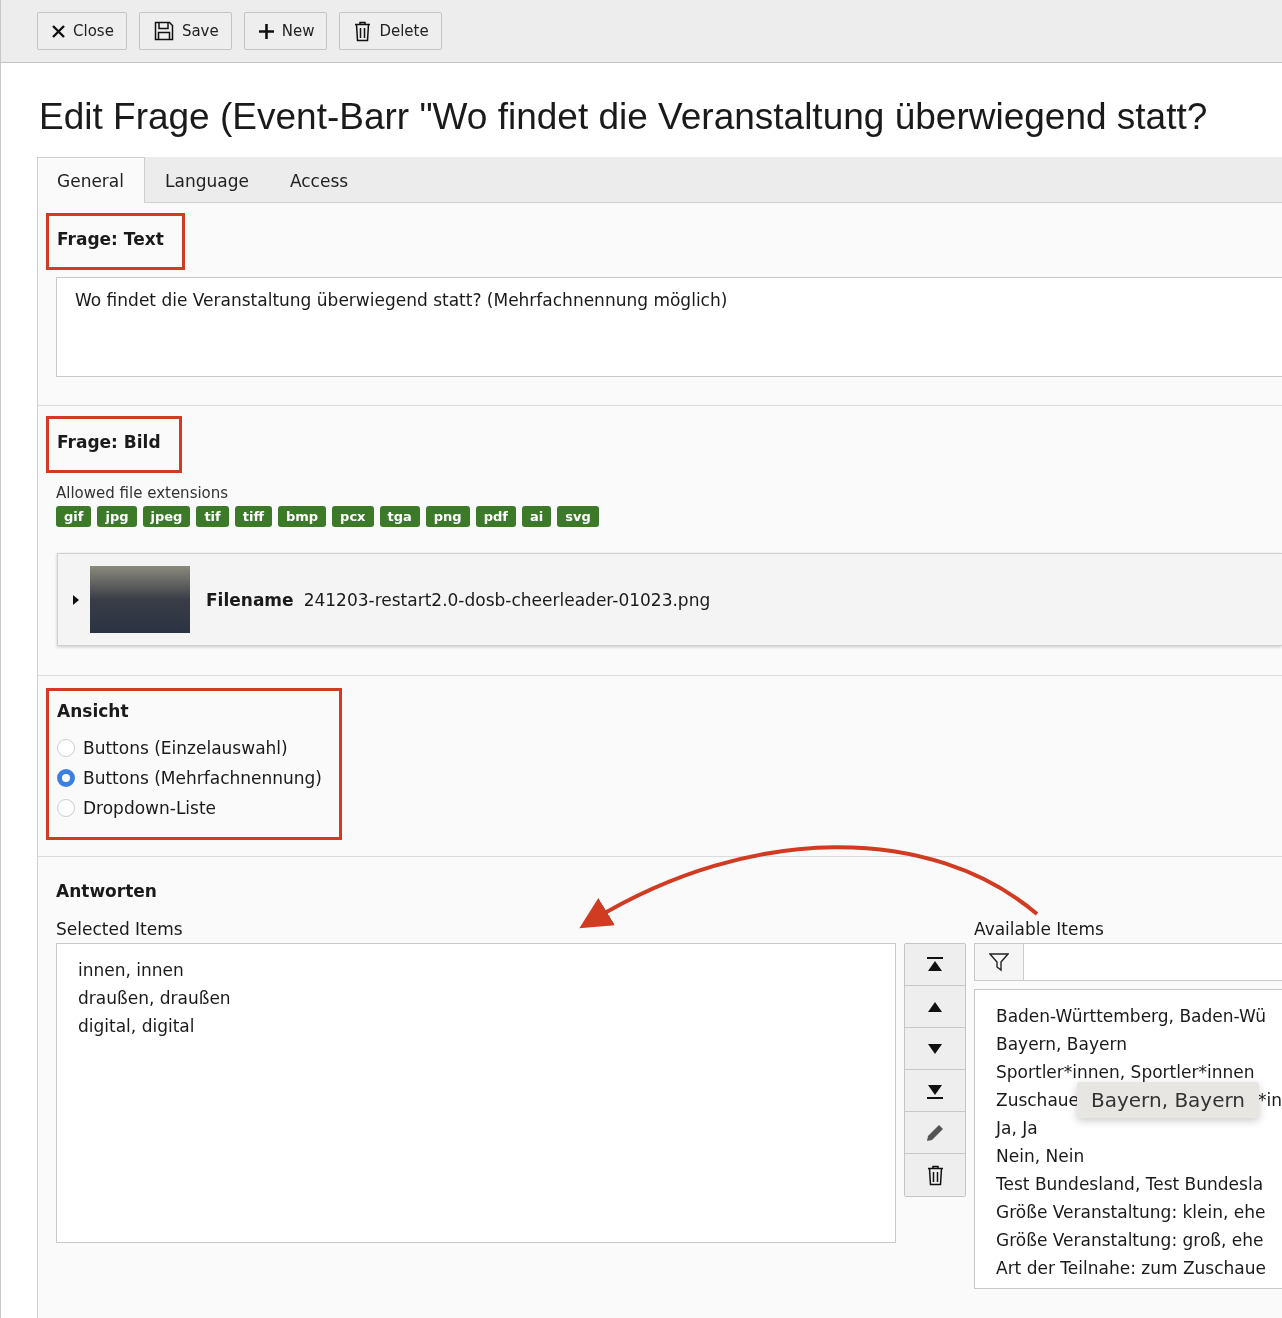  I want to click on tooltip: Bayern, Bayern, so click(1168, 1100).